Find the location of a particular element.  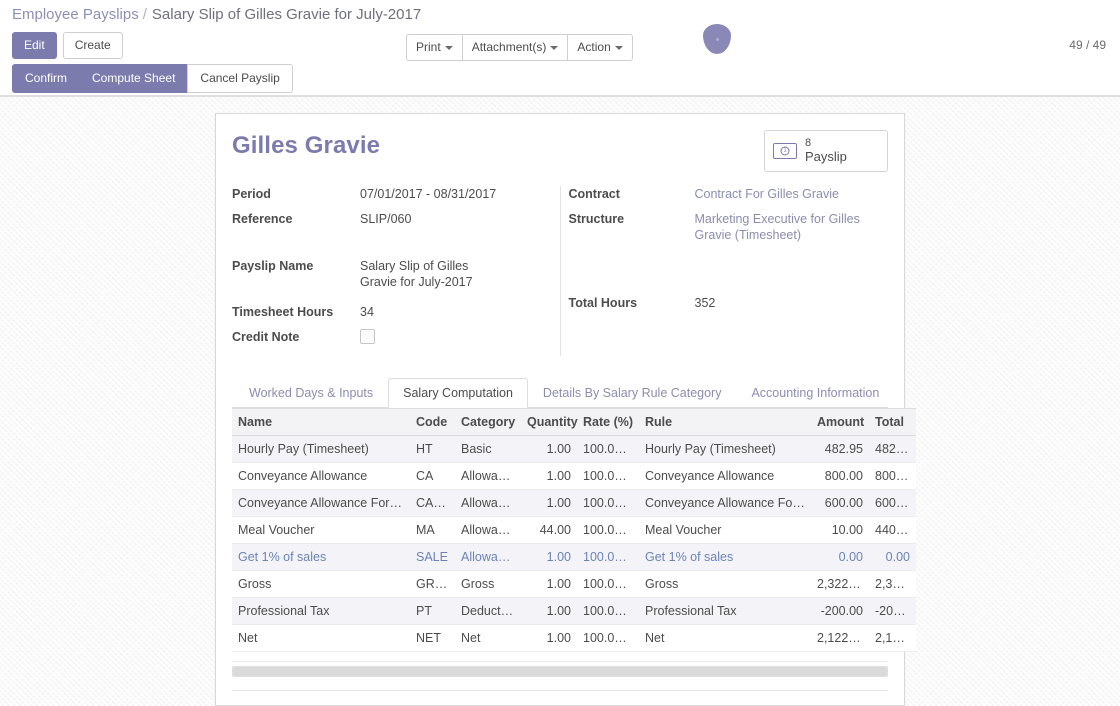

cell-quantity: 44.00 is located at coordinates (549, 530).